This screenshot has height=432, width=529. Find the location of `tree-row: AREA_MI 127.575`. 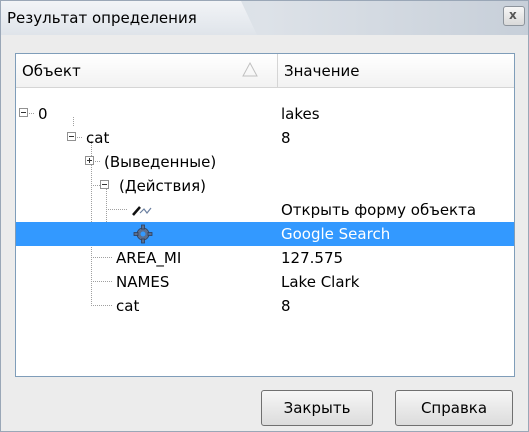

tree-row: AREA_MI 127.575 is located at coordinates (265, 258).